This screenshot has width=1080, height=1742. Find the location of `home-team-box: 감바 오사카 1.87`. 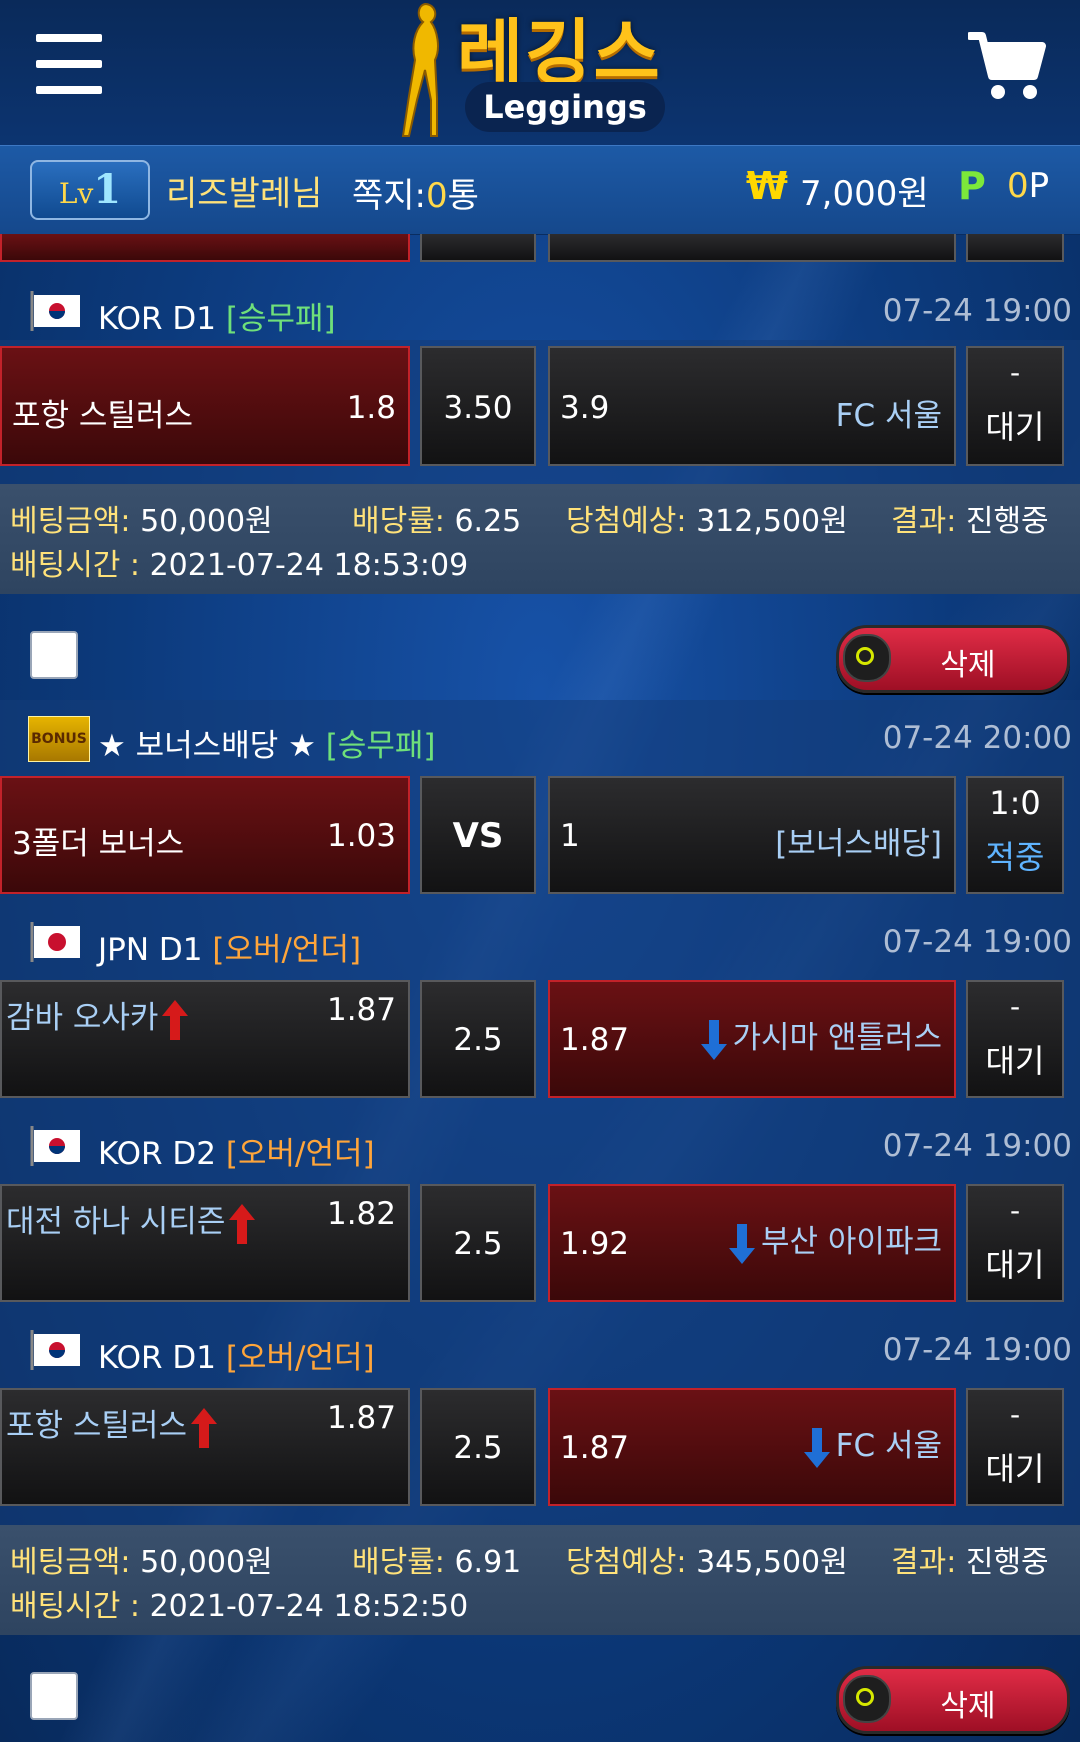

home-team-box: 감바 오사카 1.87 is located at coordinates (205, 1039).